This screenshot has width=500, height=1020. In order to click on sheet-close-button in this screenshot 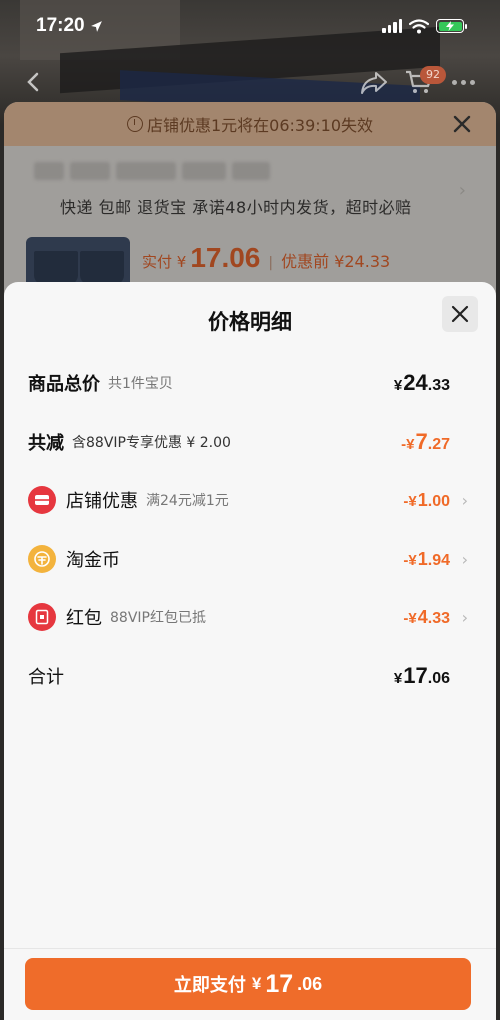, I will do `click(460, 314)`.